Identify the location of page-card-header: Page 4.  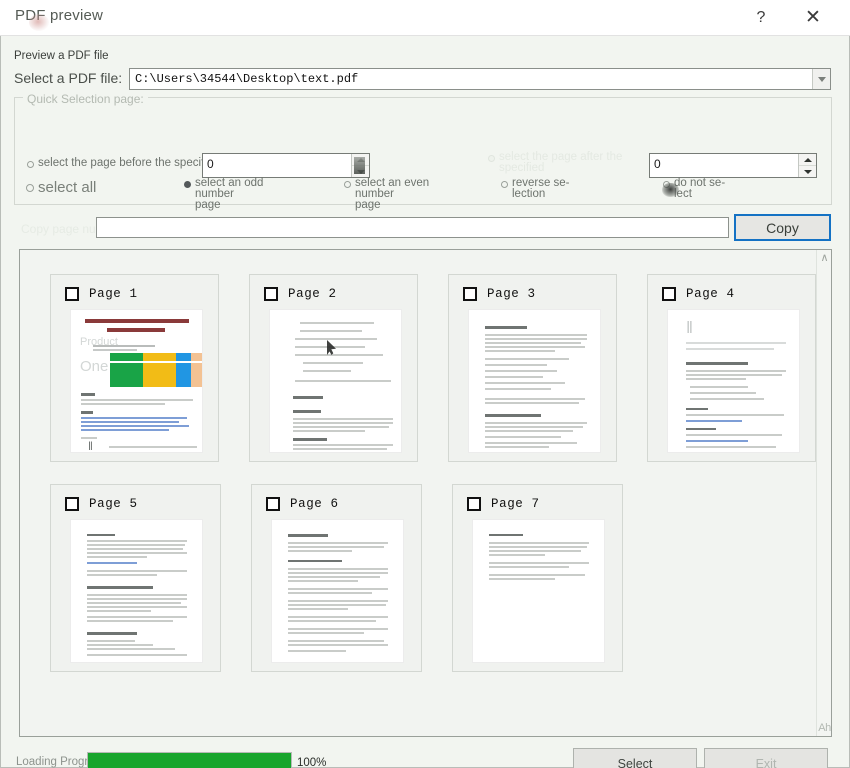
(731, 294).